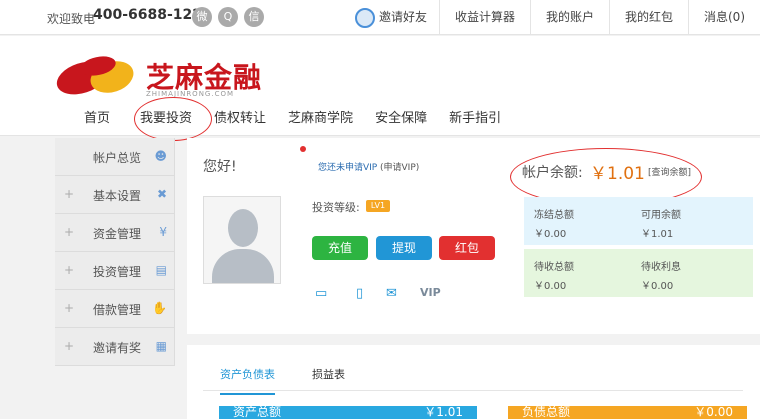 This screenshot has height=419, width=760. I want to click on total-liabilities-value: ￥0.00, so click(713, 412).